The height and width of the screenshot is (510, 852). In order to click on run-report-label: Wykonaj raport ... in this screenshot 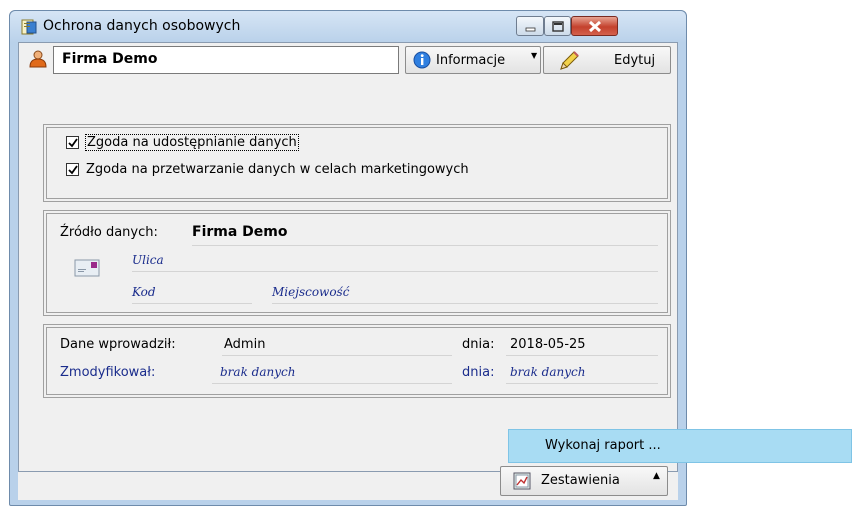, I will do `click(603, 445)`.